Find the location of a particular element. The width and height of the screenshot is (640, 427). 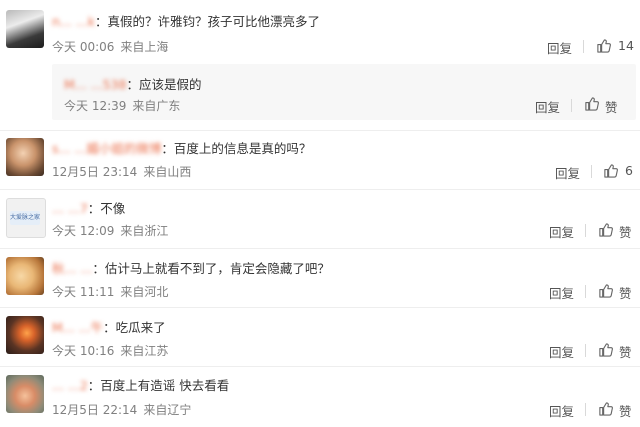

timestamp: 12月5日 23:14 is located at coordinates (95, 172).